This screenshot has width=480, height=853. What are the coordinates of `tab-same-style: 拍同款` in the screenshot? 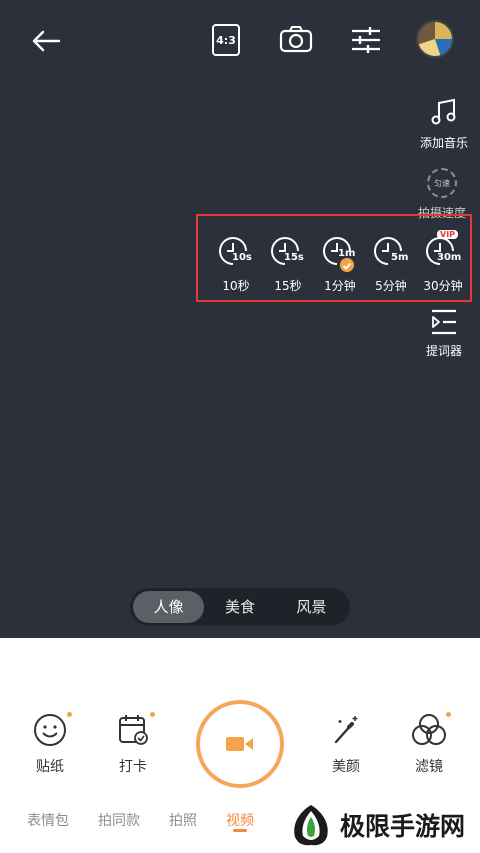 It's located at (119, 820).